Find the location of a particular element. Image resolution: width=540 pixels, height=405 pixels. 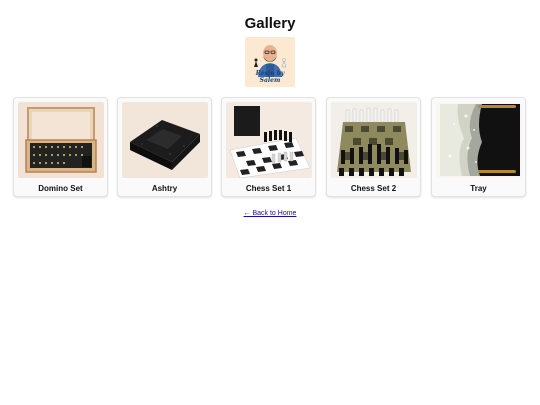

domino-set-image is located at coordinates (61, 140).